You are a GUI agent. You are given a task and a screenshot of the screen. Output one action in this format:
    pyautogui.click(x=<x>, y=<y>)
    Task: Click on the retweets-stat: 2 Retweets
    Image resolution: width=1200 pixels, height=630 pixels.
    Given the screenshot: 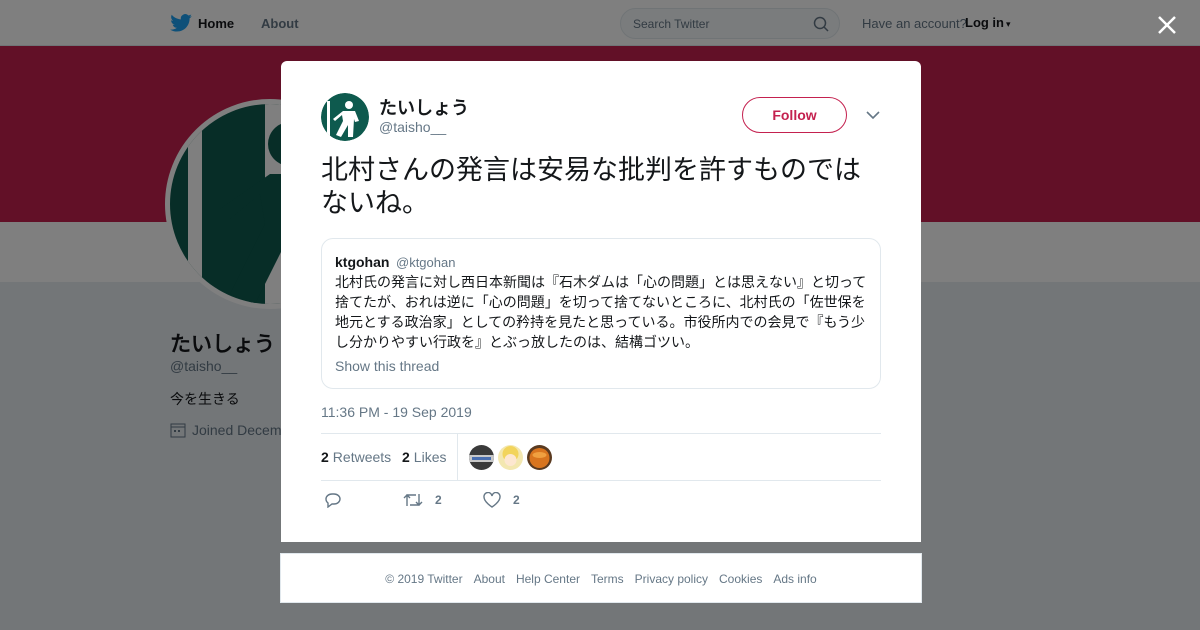 What is the action you would take?
    pyautogui.click(x=356, y=457)
    